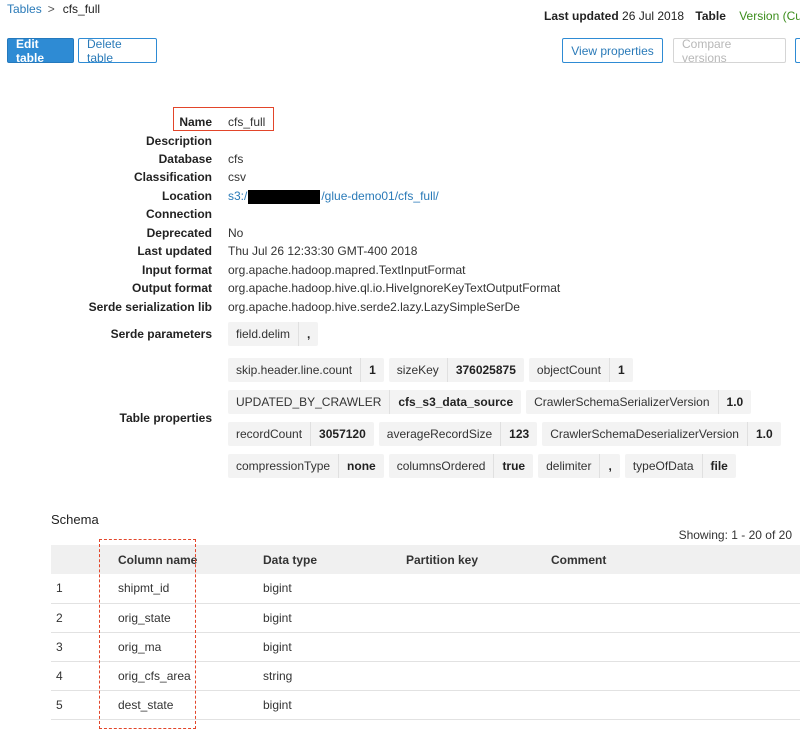  What do you see at coordinates (177, 270) in the screenshot?
I see `property-label: Input format` at bounding box center [177, 270].